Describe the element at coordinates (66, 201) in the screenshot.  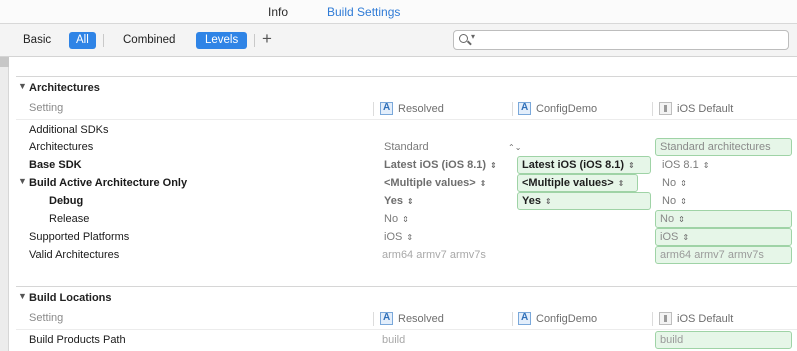
I see `setting-name: Debug` at that location.